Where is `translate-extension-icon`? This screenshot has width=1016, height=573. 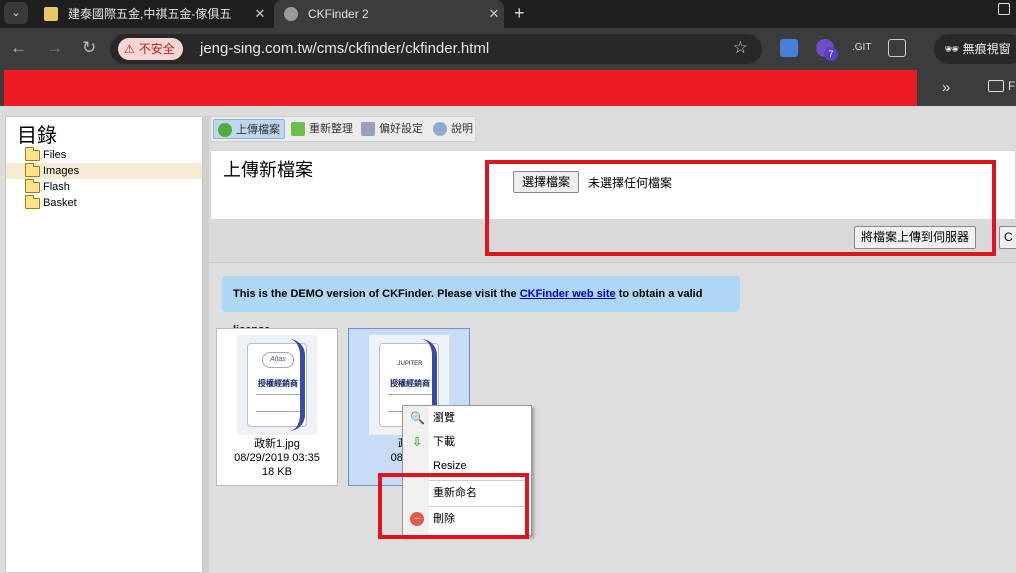 translate-extension-icon is located at coordinates (789, 48).